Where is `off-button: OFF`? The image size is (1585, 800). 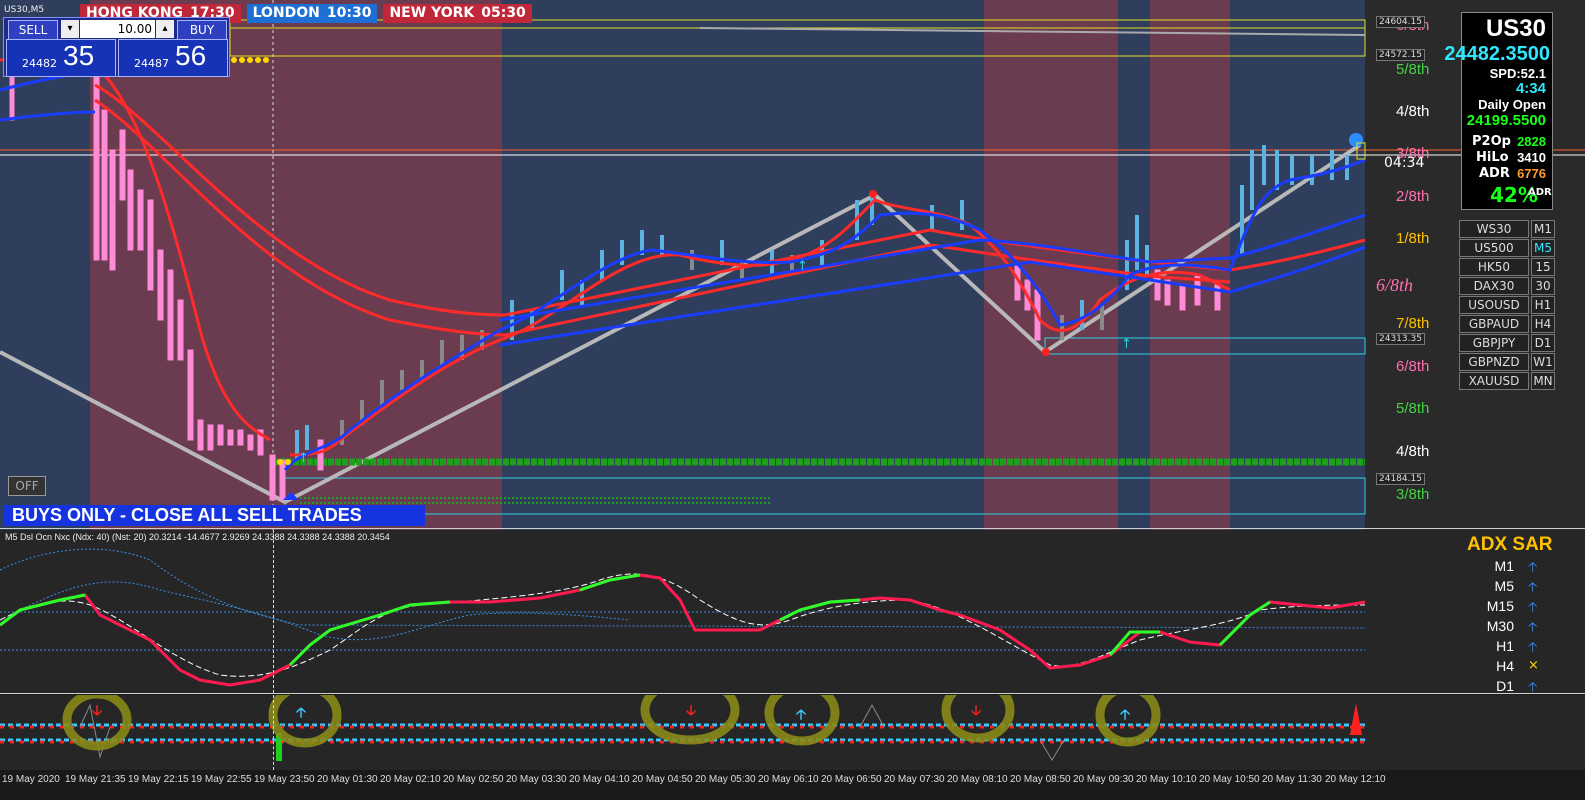 off-button: OFF is located at coordinates (27, 486).